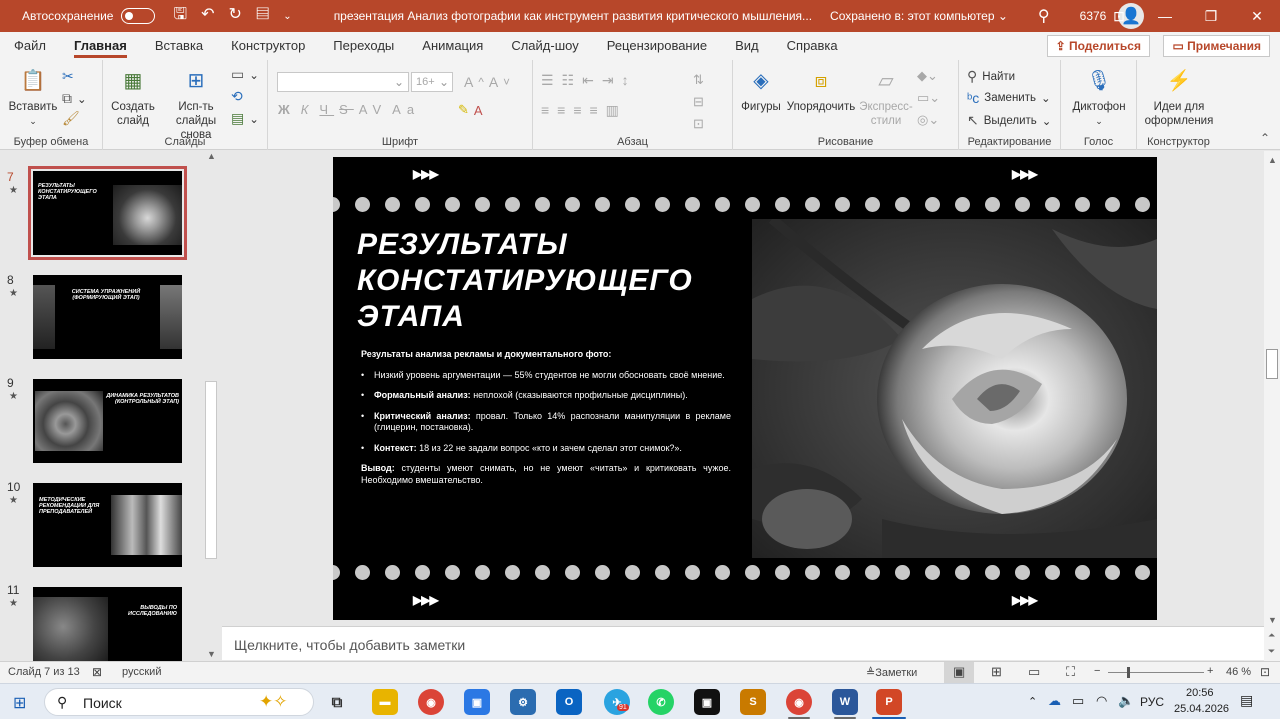 This screenshot has width=1280, height=719. I want to click on customize-icon: ⌄, so click(294, 16).